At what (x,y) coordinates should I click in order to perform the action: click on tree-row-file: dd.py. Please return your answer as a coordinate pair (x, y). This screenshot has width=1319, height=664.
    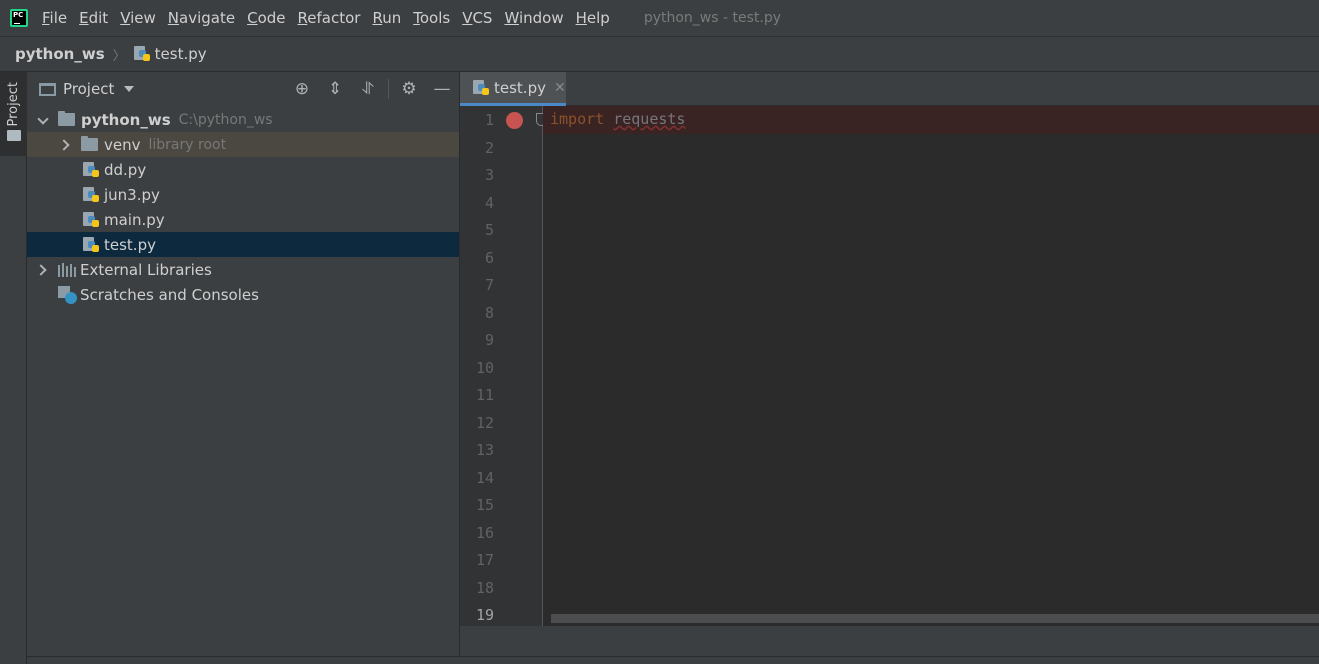
    Looking at the image, I should click on (243, 169).